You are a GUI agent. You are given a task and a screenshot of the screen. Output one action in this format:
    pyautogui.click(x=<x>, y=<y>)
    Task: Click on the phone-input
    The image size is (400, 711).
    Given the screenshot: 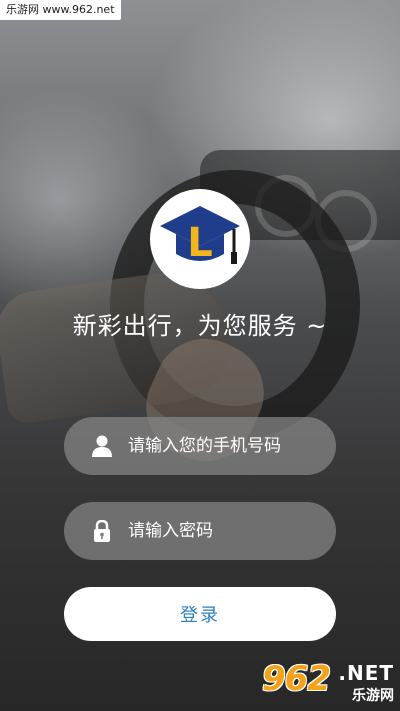 What is the action you would take?
    pyautogui.click(x=228, y=446)
    